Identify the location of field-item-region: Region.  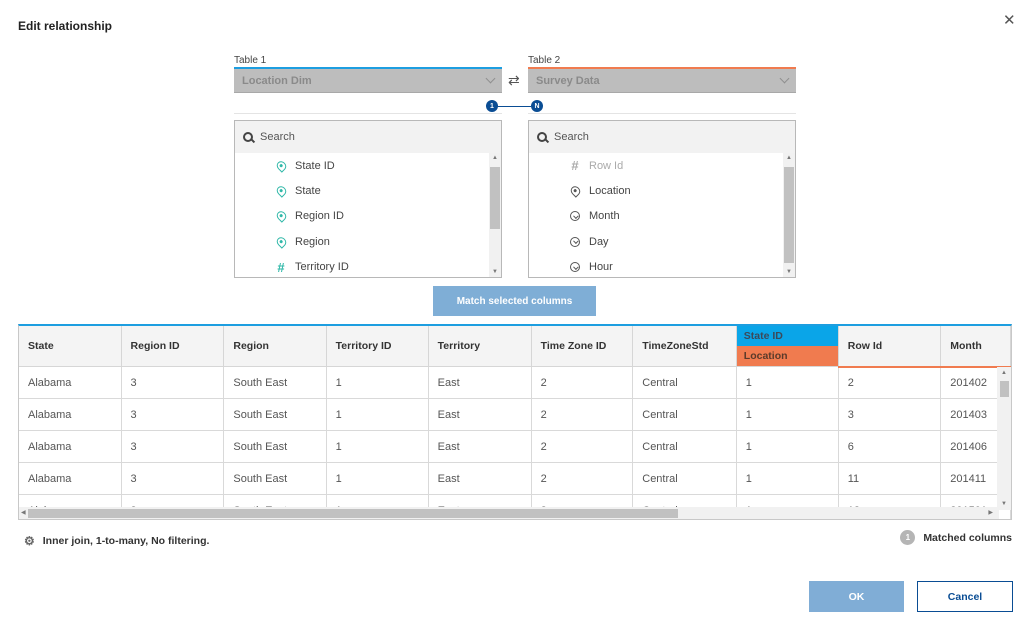
(368, 241).